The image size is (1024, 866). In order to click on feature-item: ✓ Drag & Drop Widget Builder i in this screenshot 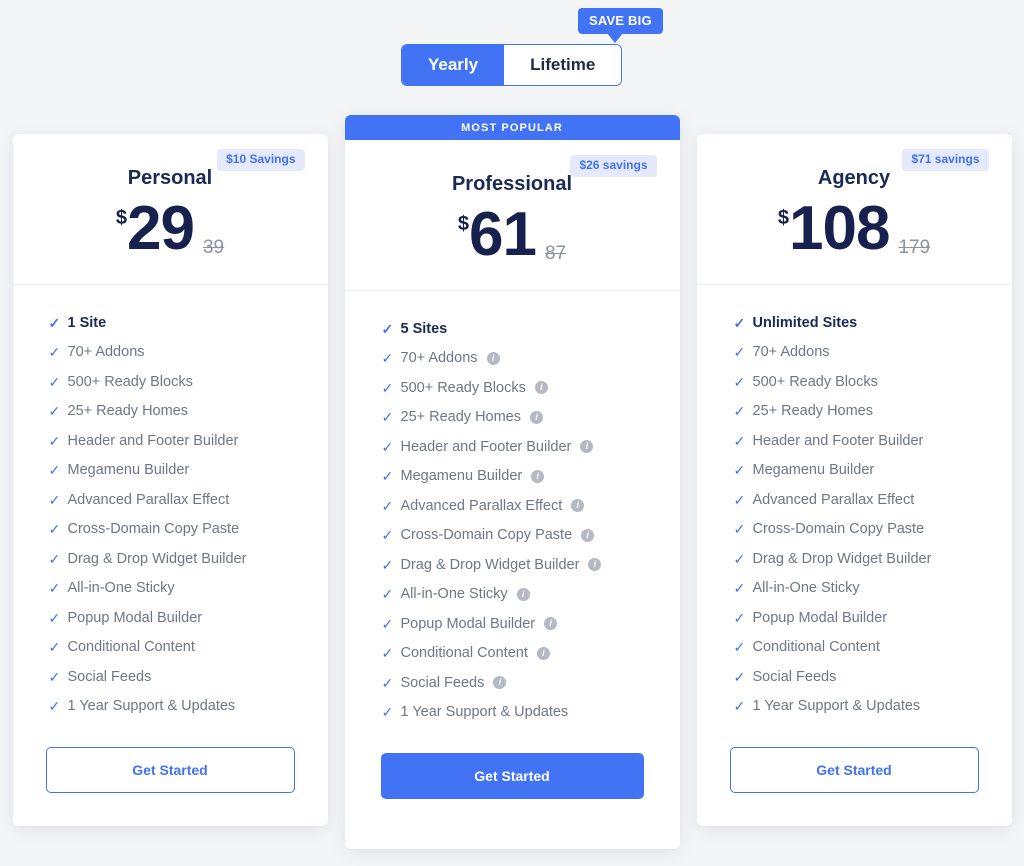, I will do `click(512, 565)`.